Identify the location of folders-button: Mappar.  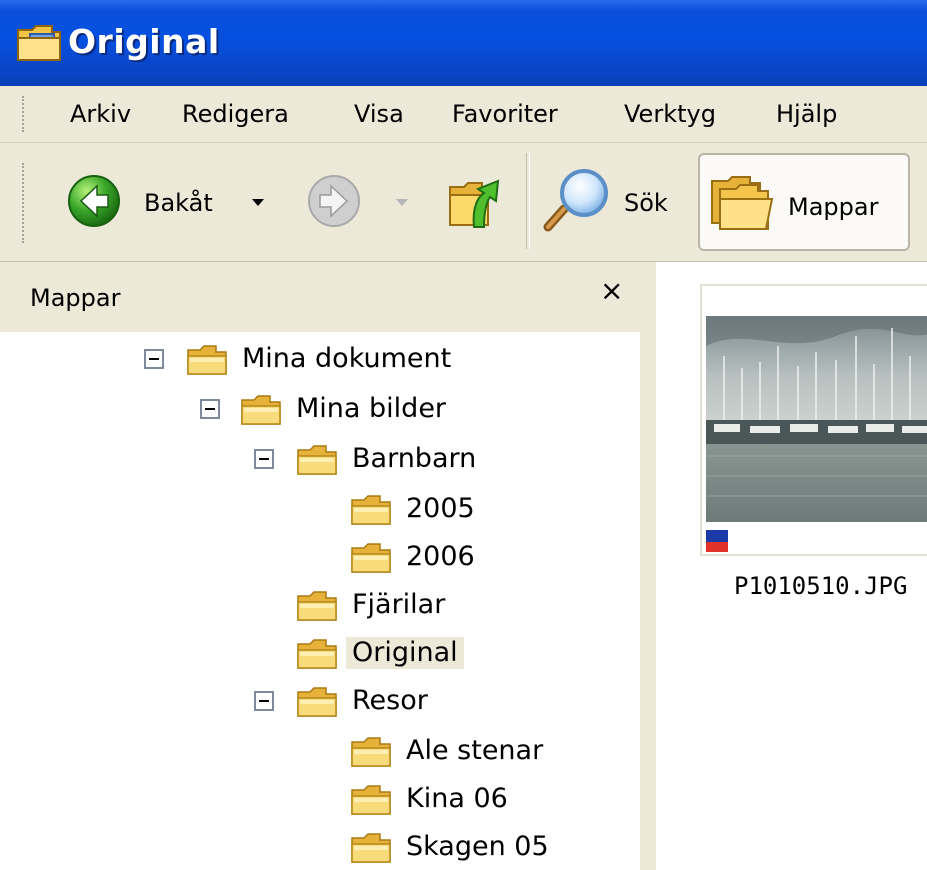
(804, 202).